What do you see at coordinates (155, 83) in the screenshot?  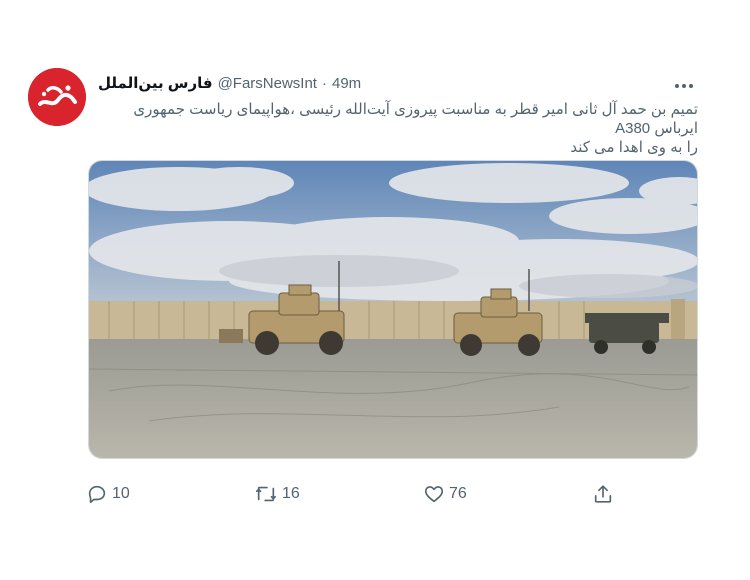 I see `display-name: فارس بین‌الملل` at bounding box center [155, 83].